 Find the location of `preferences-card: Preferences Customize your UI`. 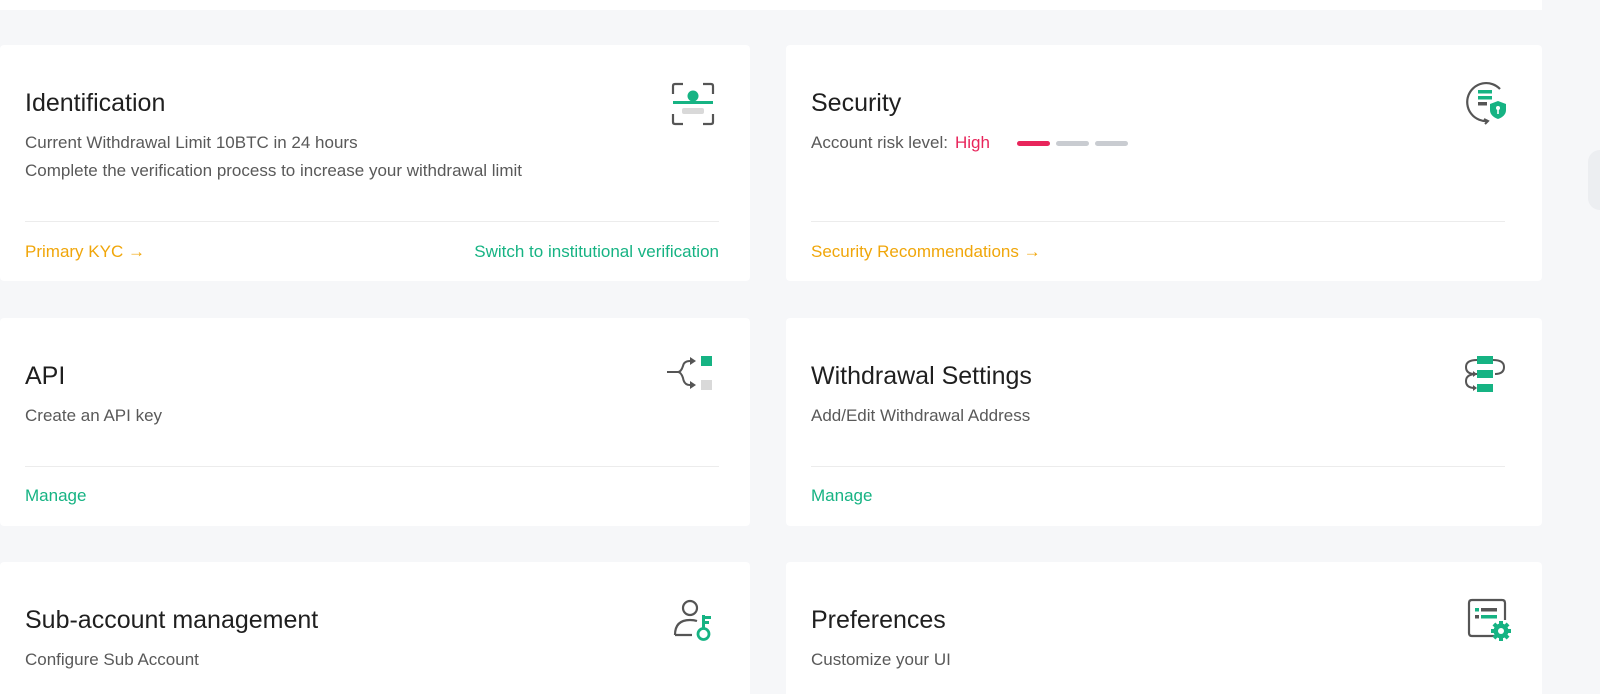

preferences-card: Preferences Customize your UI is located at coordinates (1164, 628).